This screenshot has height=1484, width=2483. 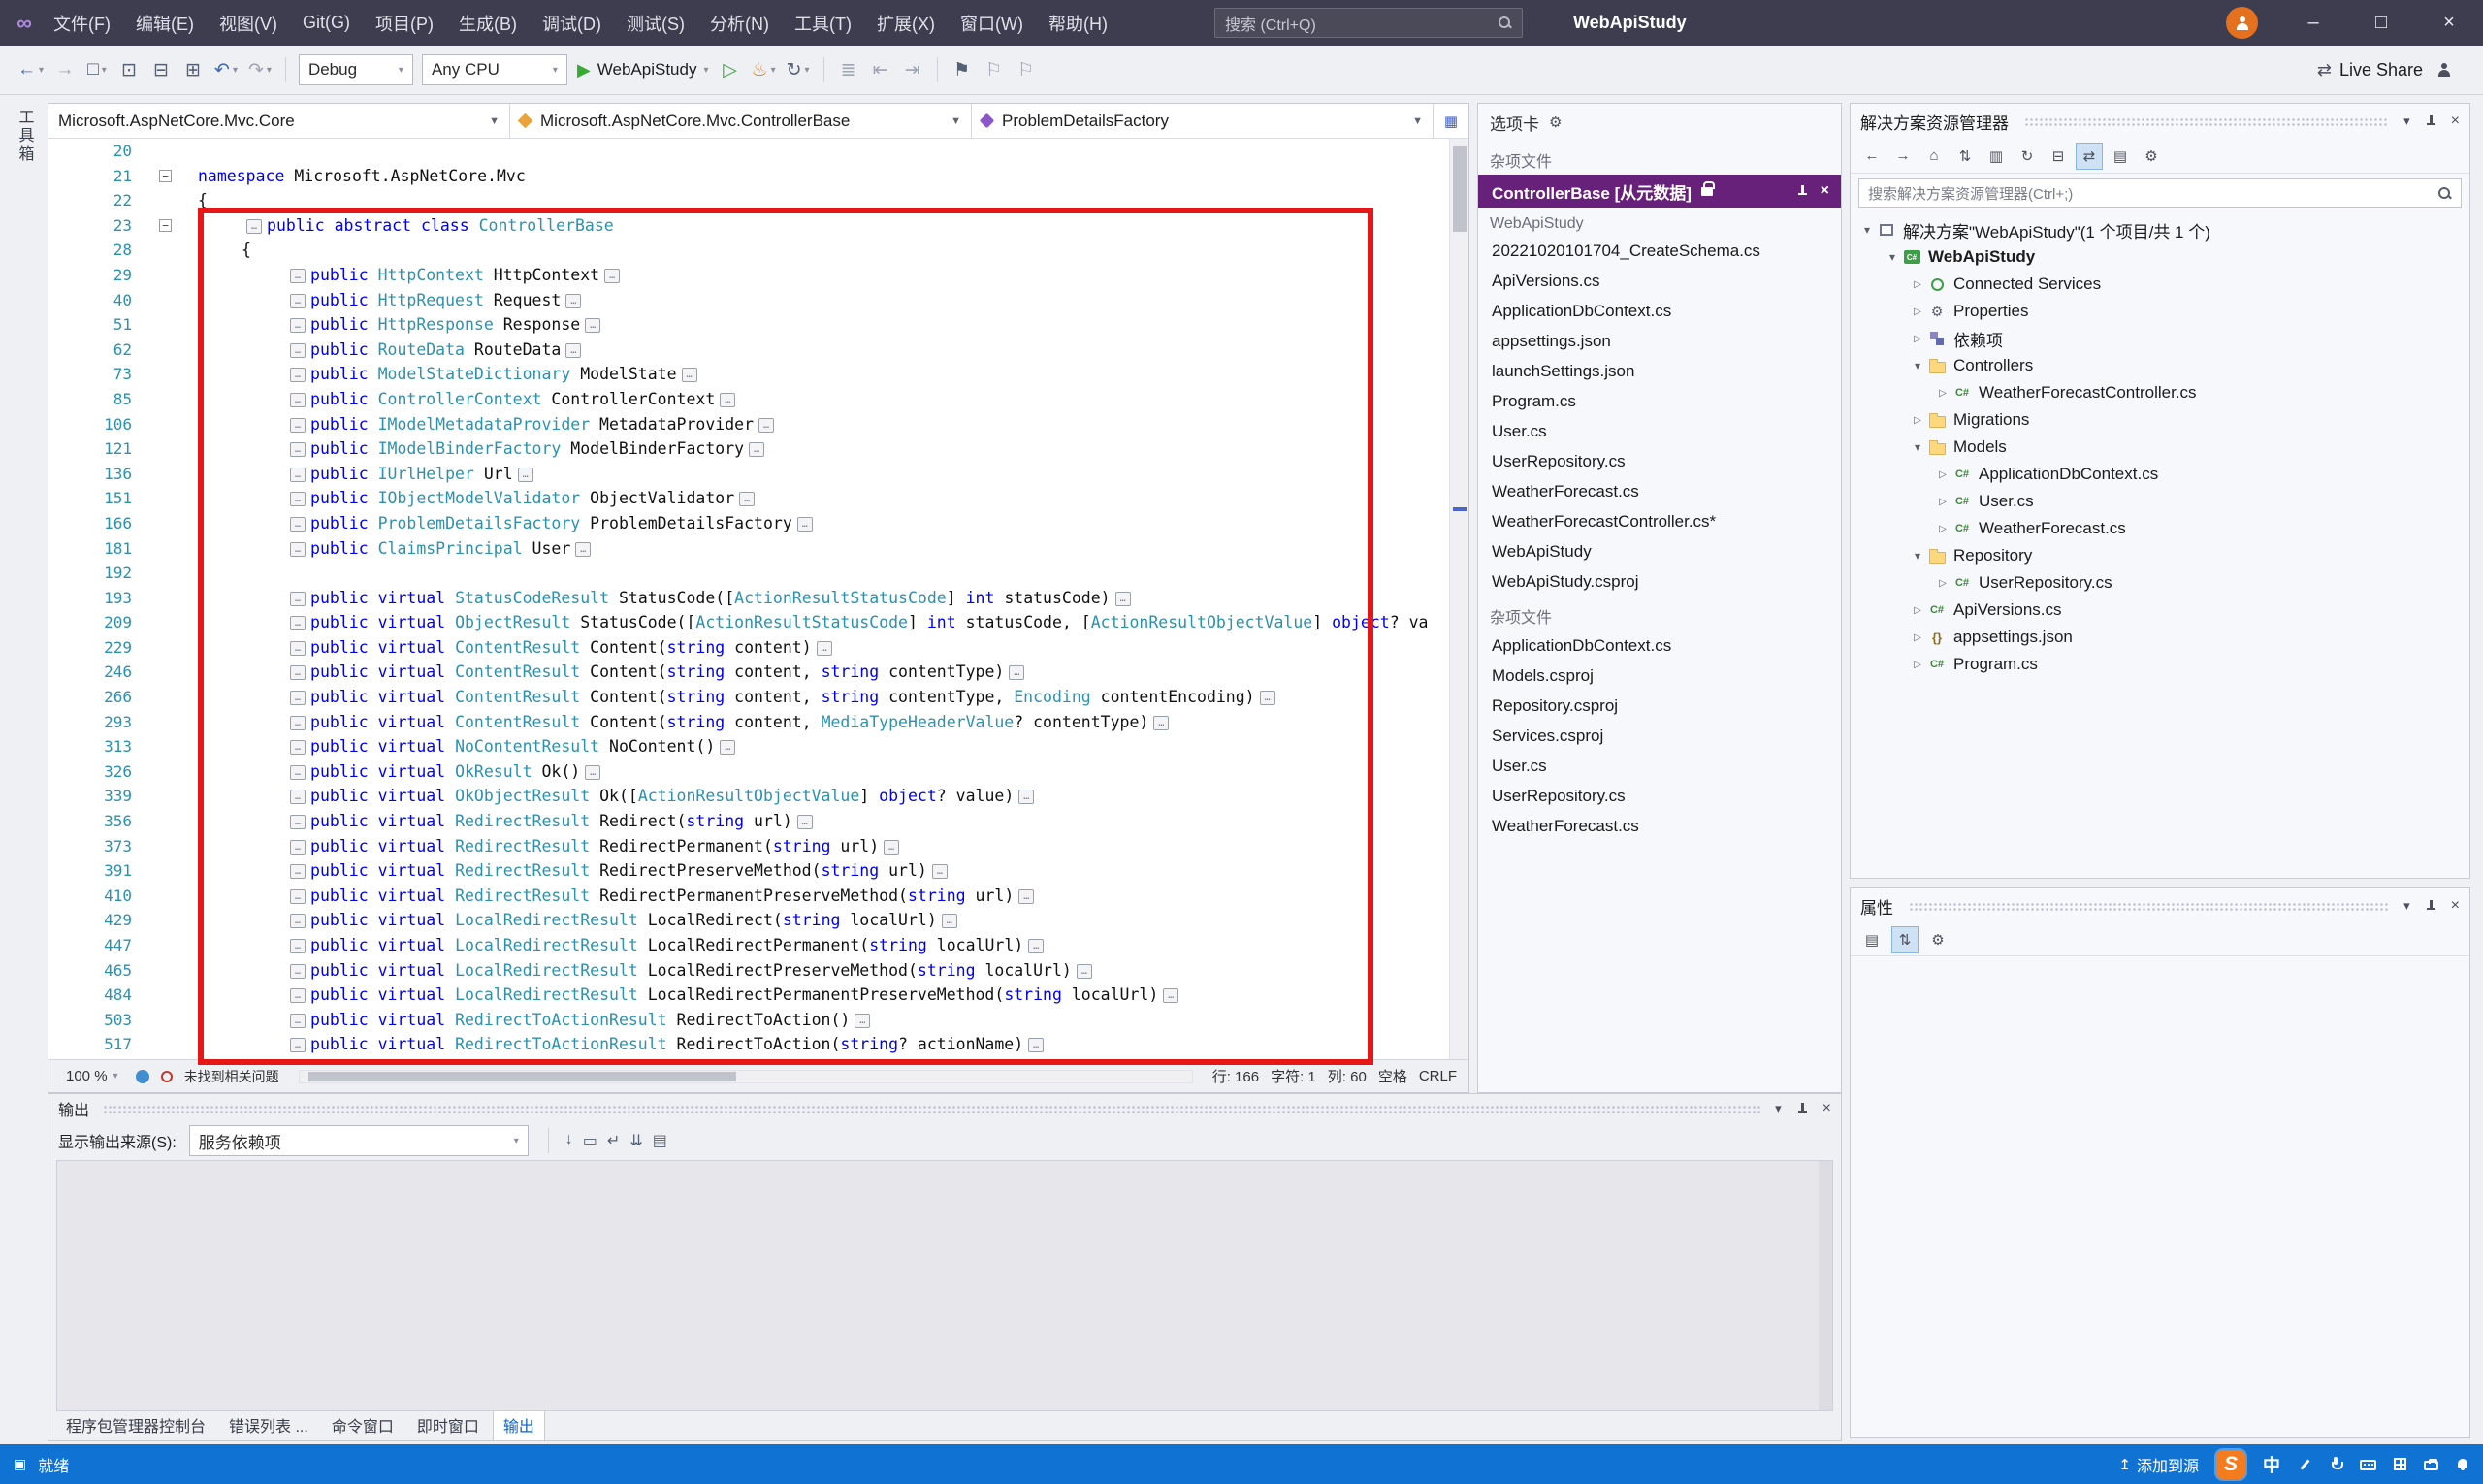 I want to click on account-avatar, so click(x=2242, y=23).